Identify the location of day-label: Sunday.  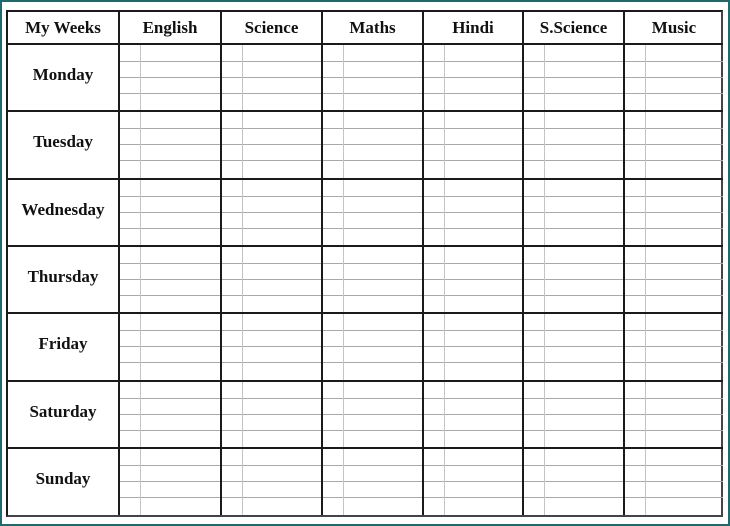
(63, 478).